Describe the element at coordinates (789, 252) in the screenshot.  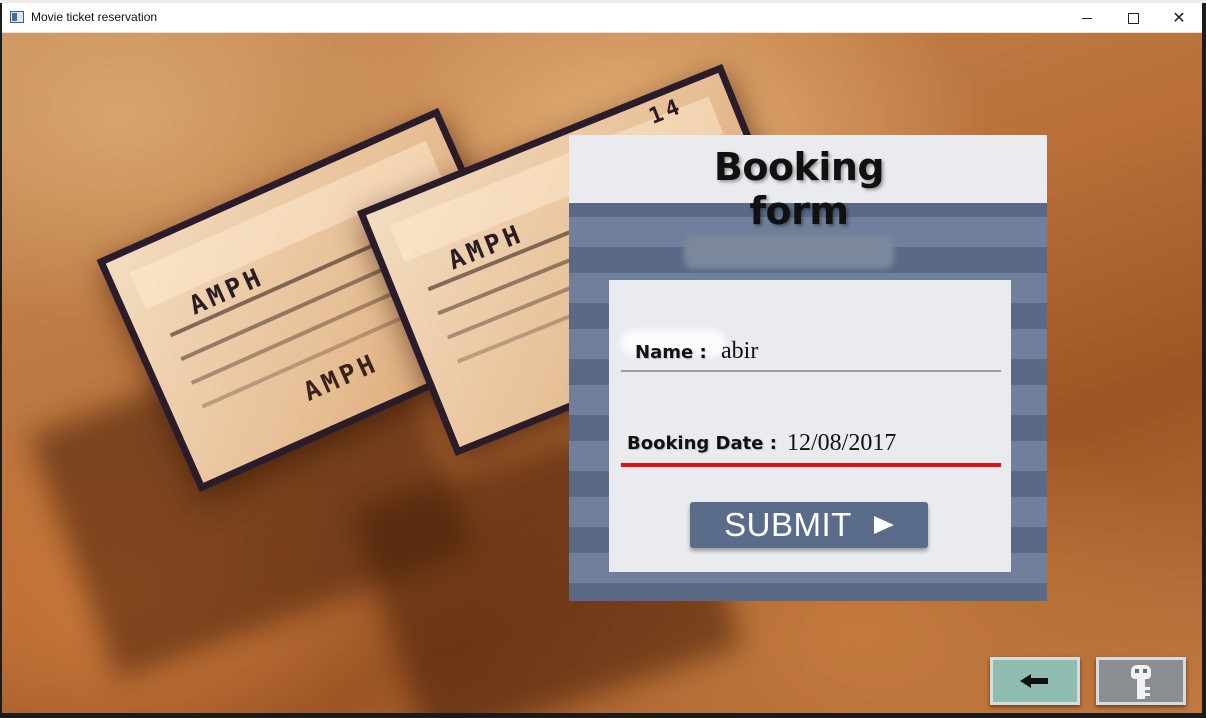
I see `blurred-header-bar` at that location.